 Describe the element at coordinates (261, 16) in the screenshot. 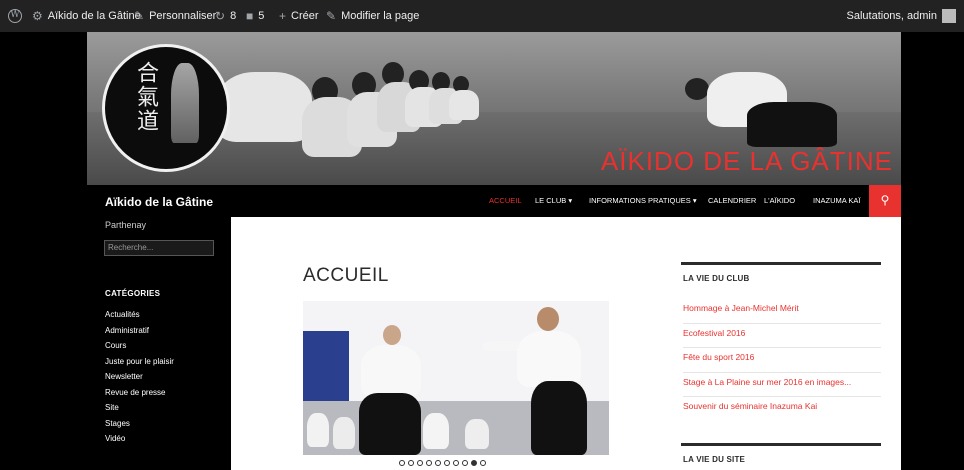

I see `comments-count: 5` at that location.